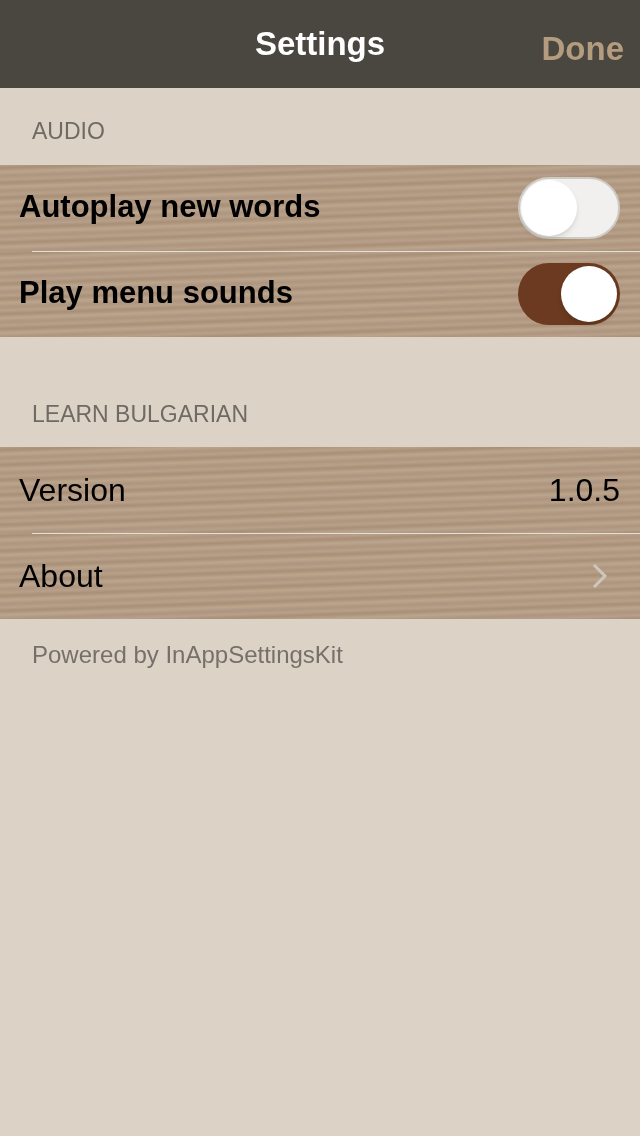  I want to click on settings-row: About, so click(320, 576).